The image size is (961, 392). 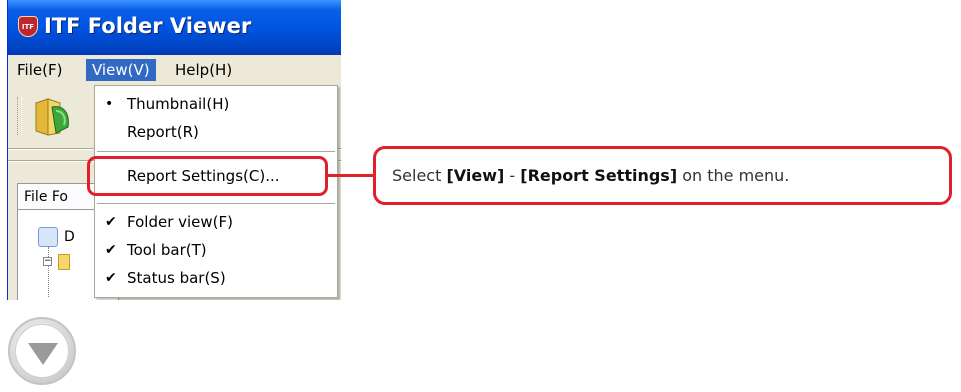 I want to click on callout-text-prefix: Select, so click(x=419, y=175).